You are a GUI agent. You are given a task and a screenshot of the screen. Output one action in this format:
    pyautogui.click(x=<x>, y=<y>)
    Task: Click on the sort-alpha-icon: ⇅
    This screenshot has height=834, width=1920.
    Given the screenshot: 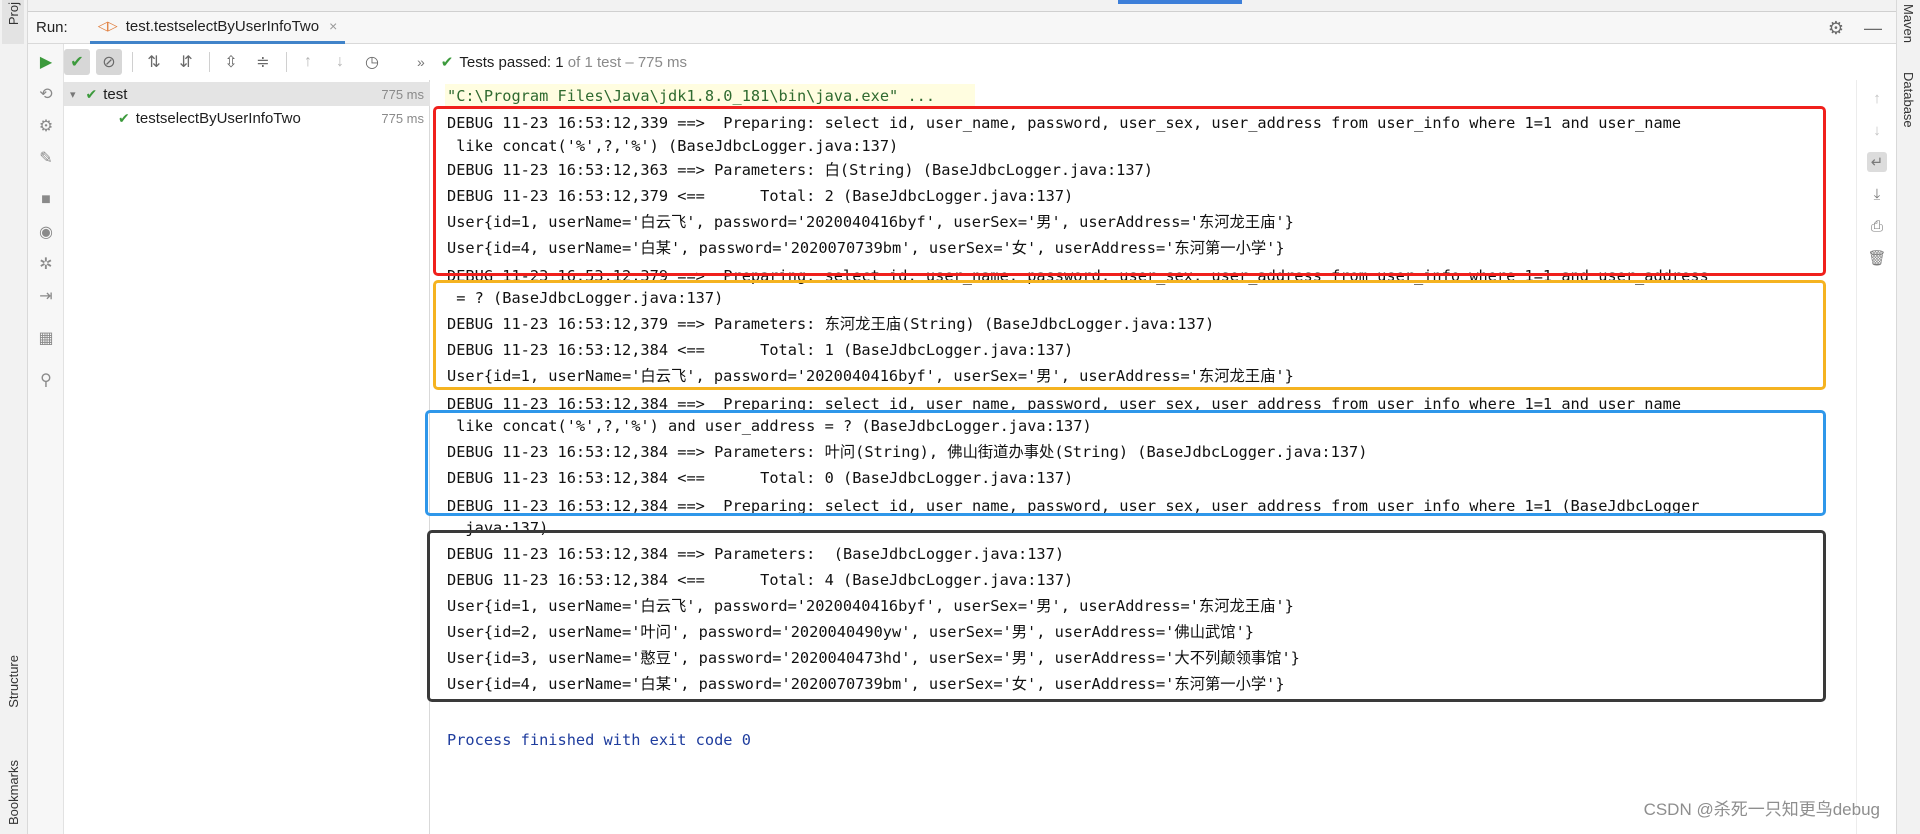 What is the action you would take?
    pyautogui.click(x=154, y=62)
    